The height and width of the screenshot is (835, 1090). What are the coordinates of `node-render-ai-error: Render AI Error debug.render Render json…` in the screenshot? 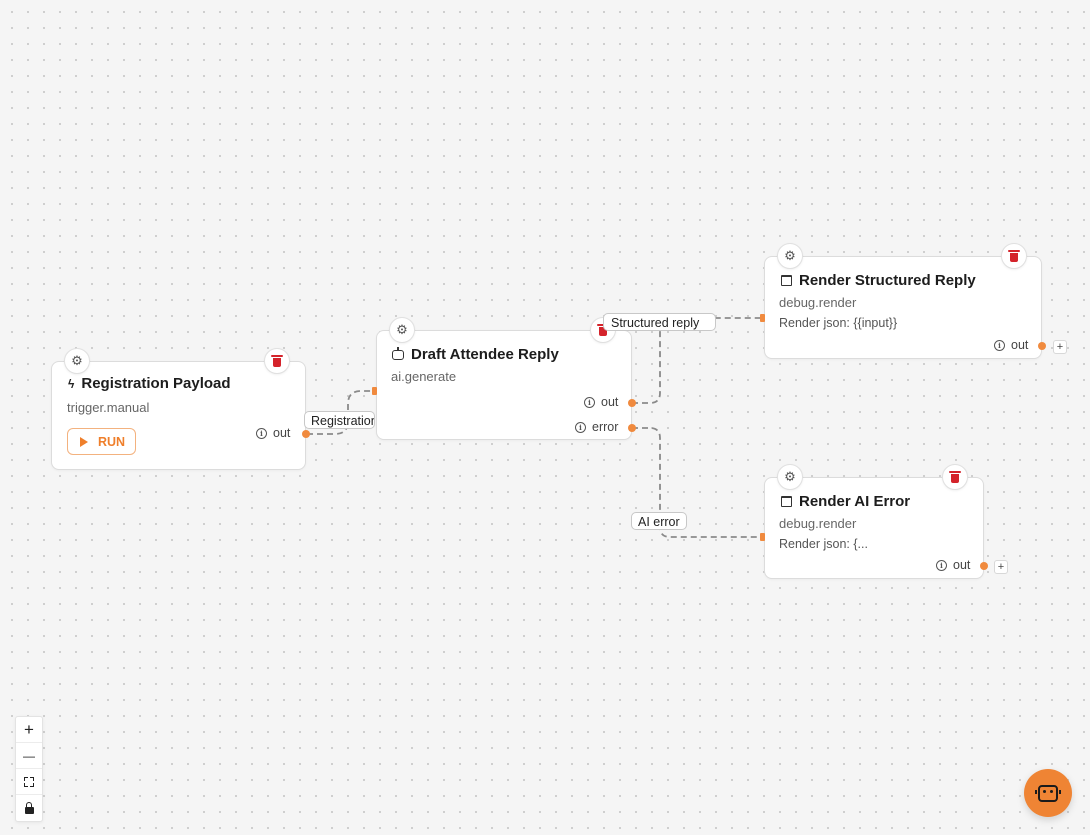 It's located at (874, 528).